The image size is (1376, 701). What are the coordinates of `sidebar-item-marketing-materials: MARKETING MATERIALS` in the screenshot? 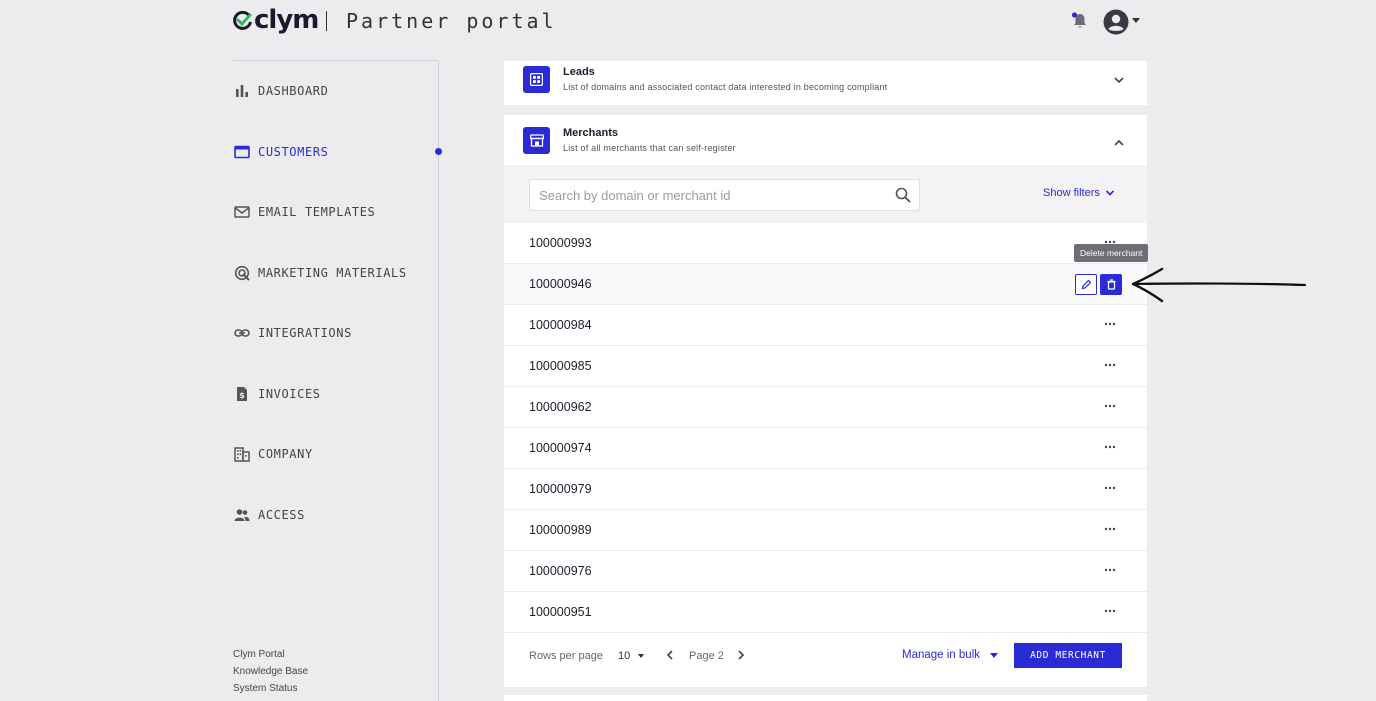 It's located at (320, 273).